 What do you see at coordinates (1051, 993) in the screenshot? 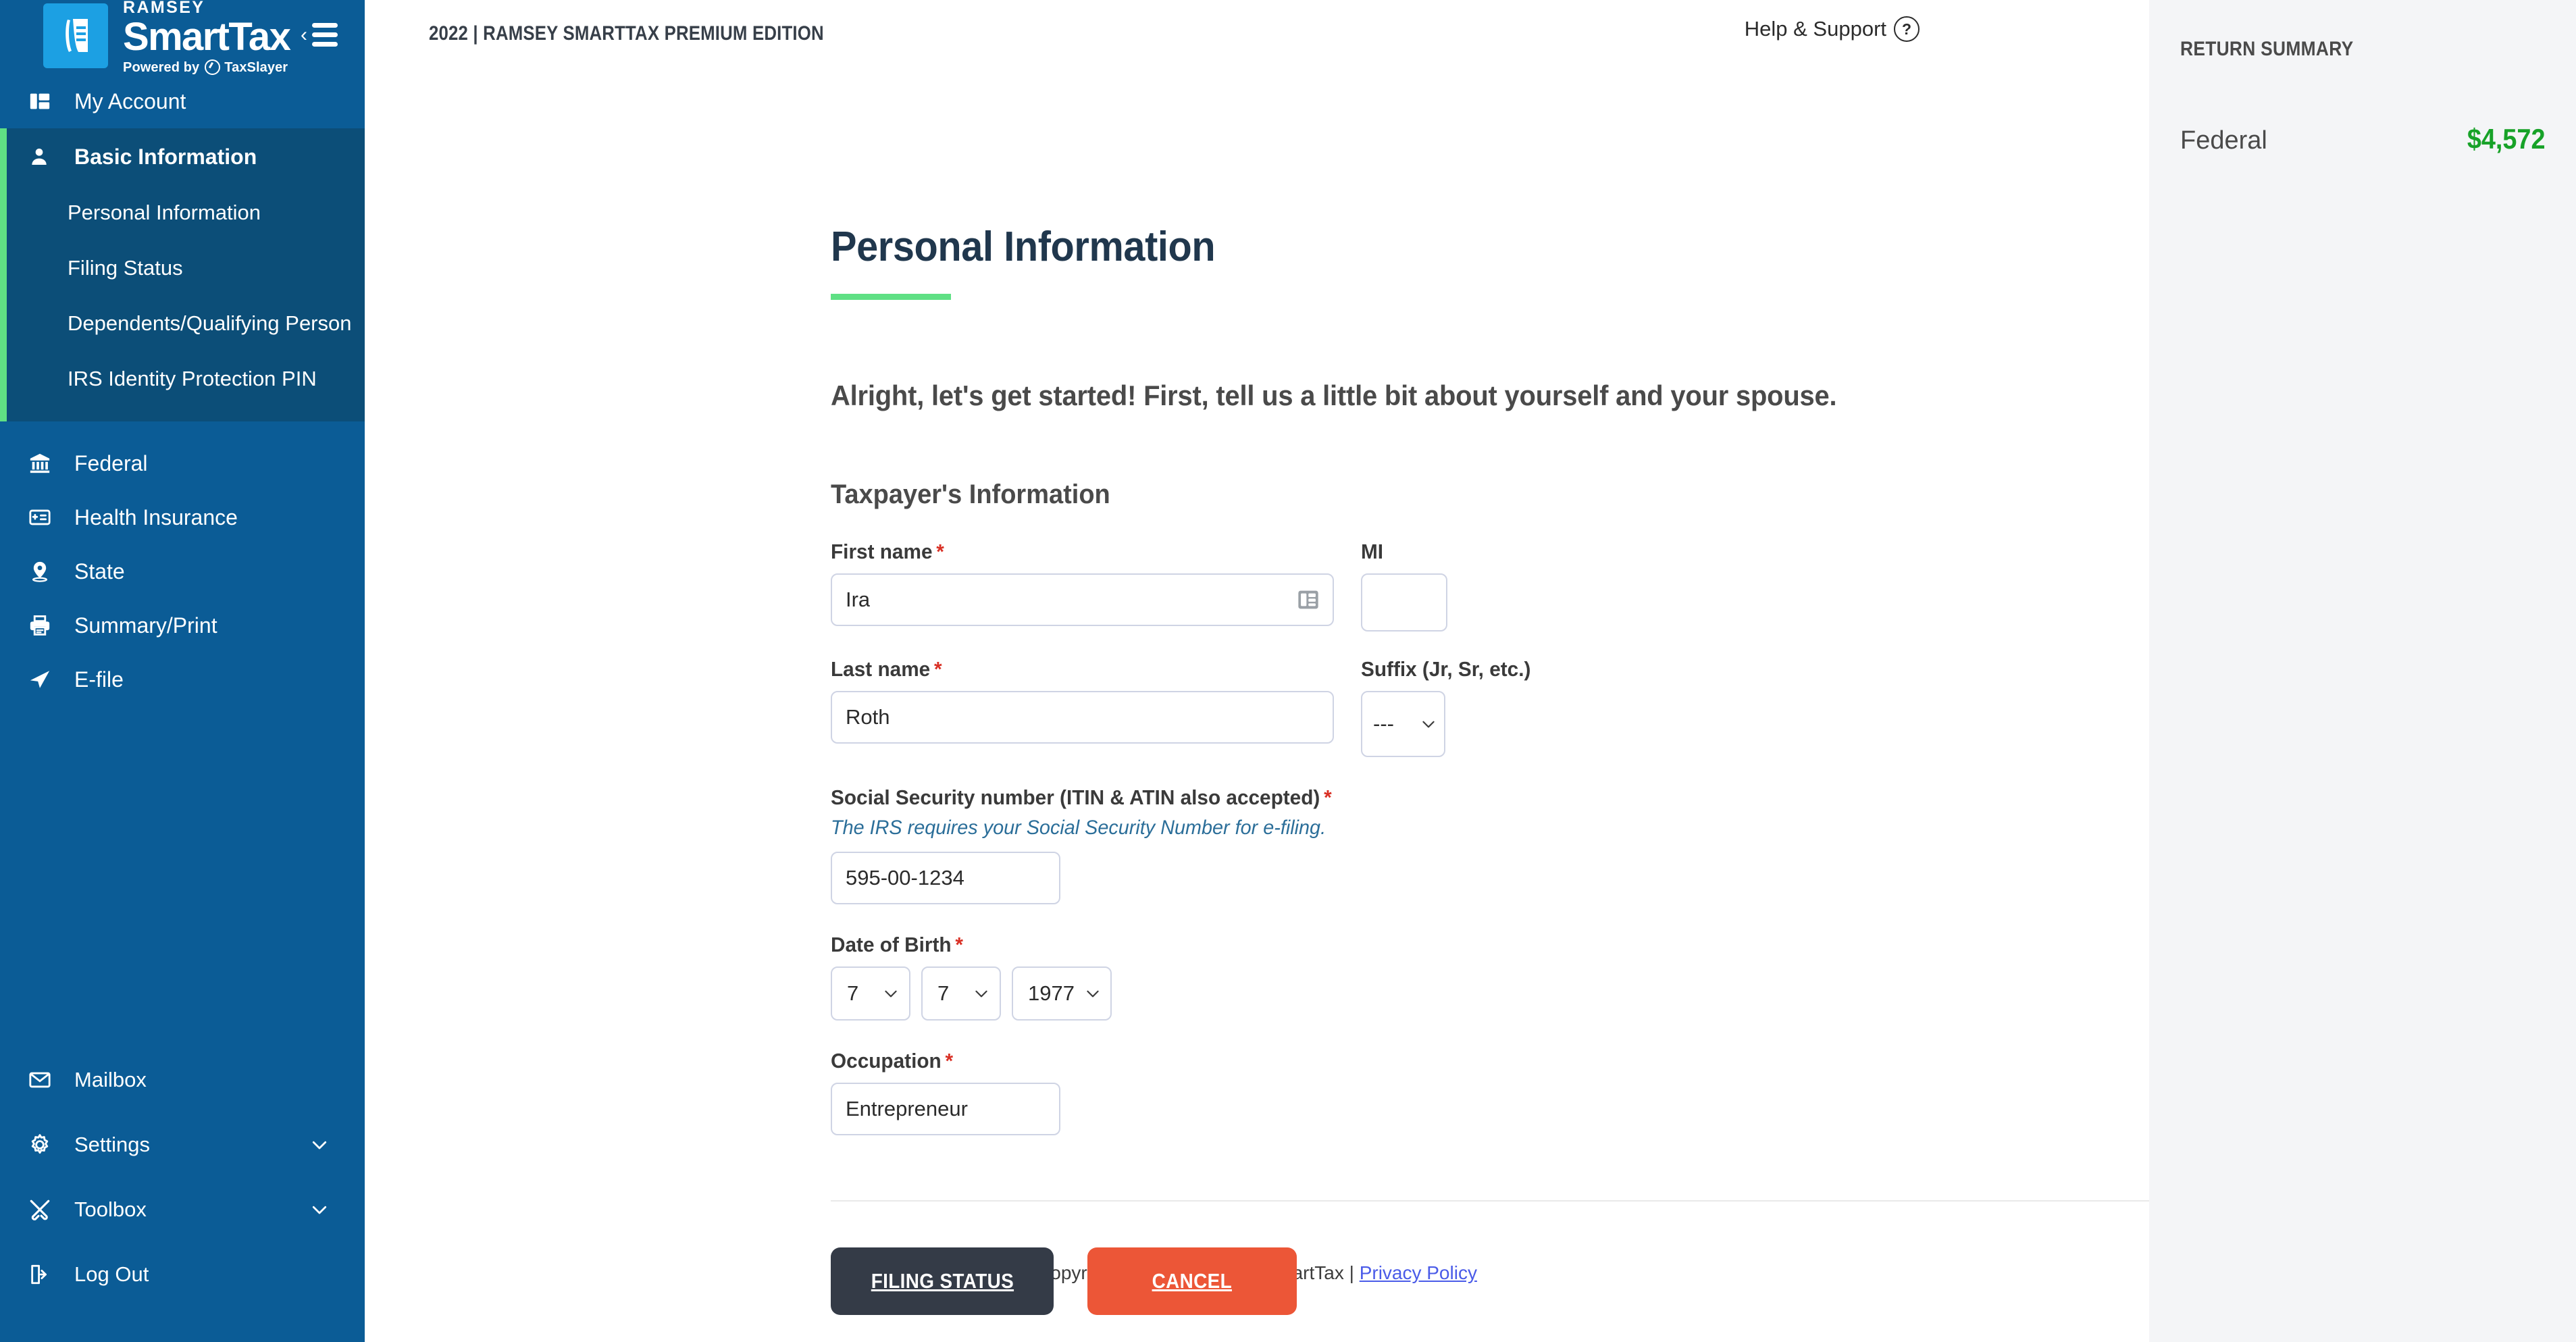
I see `dob-year-value: 1977` at bounding box center [1051, 993].